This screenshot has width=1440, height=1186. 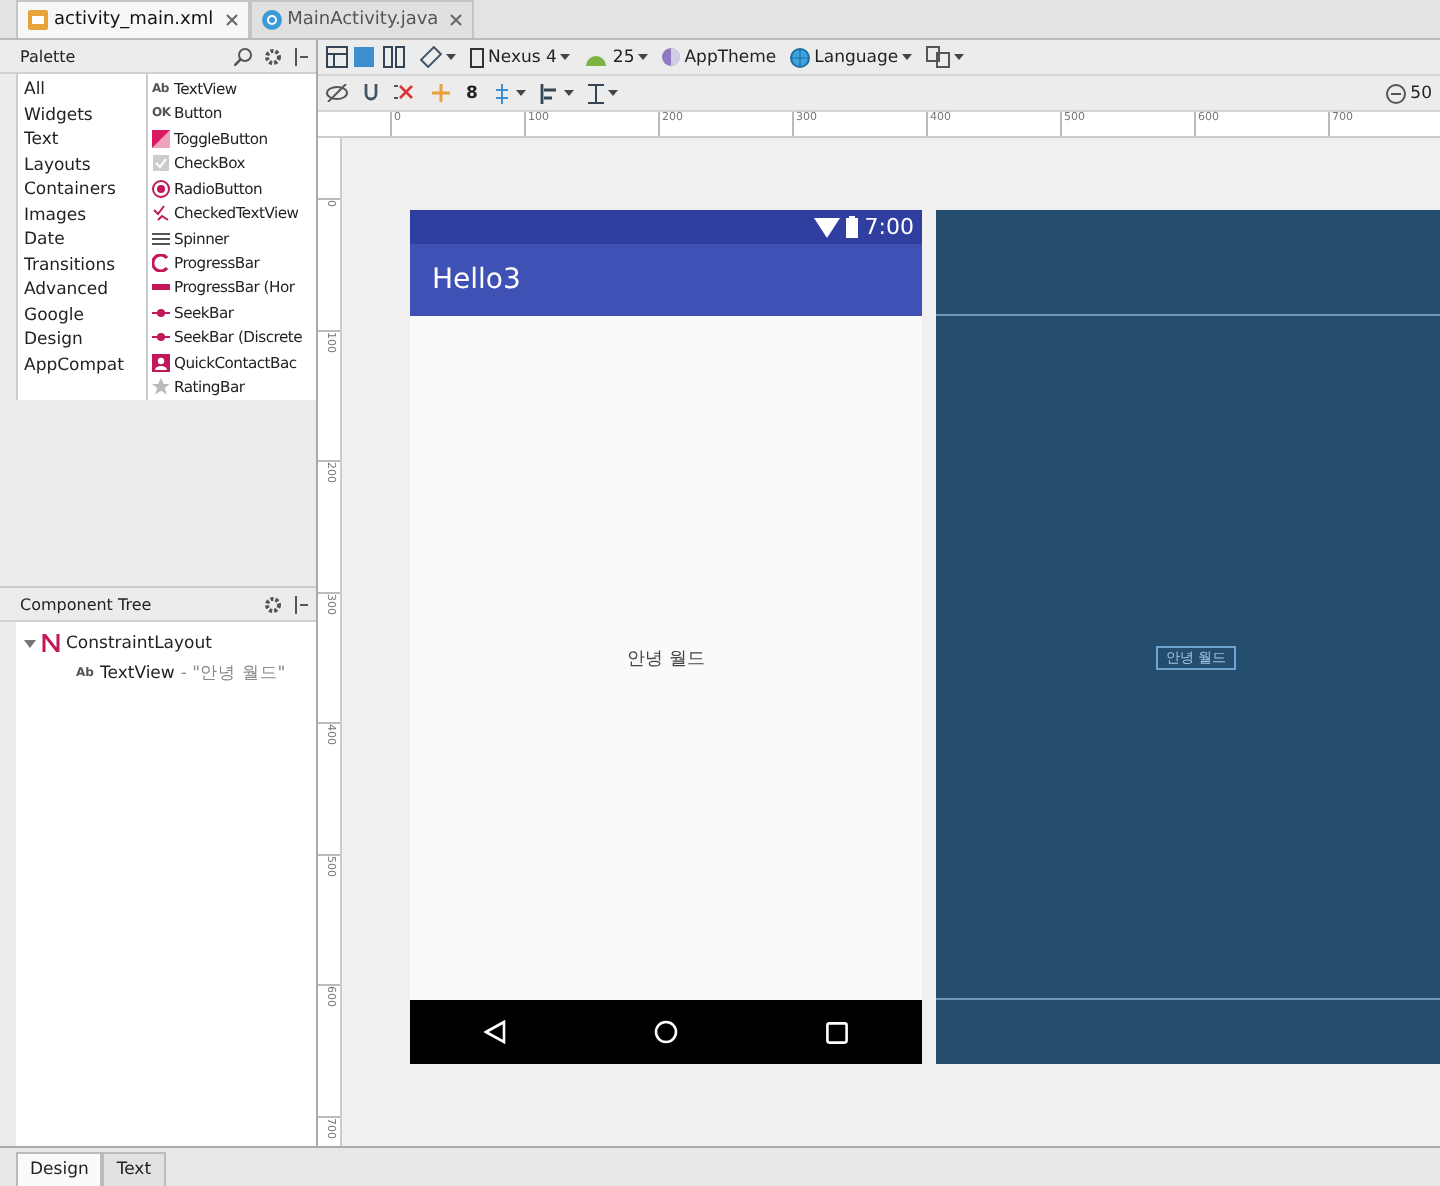 What do you see at coordinates (233, 673) in the screenshot?
I see `tree-item-detail: - "안녕 월드"` at bounding box center [233, 673].